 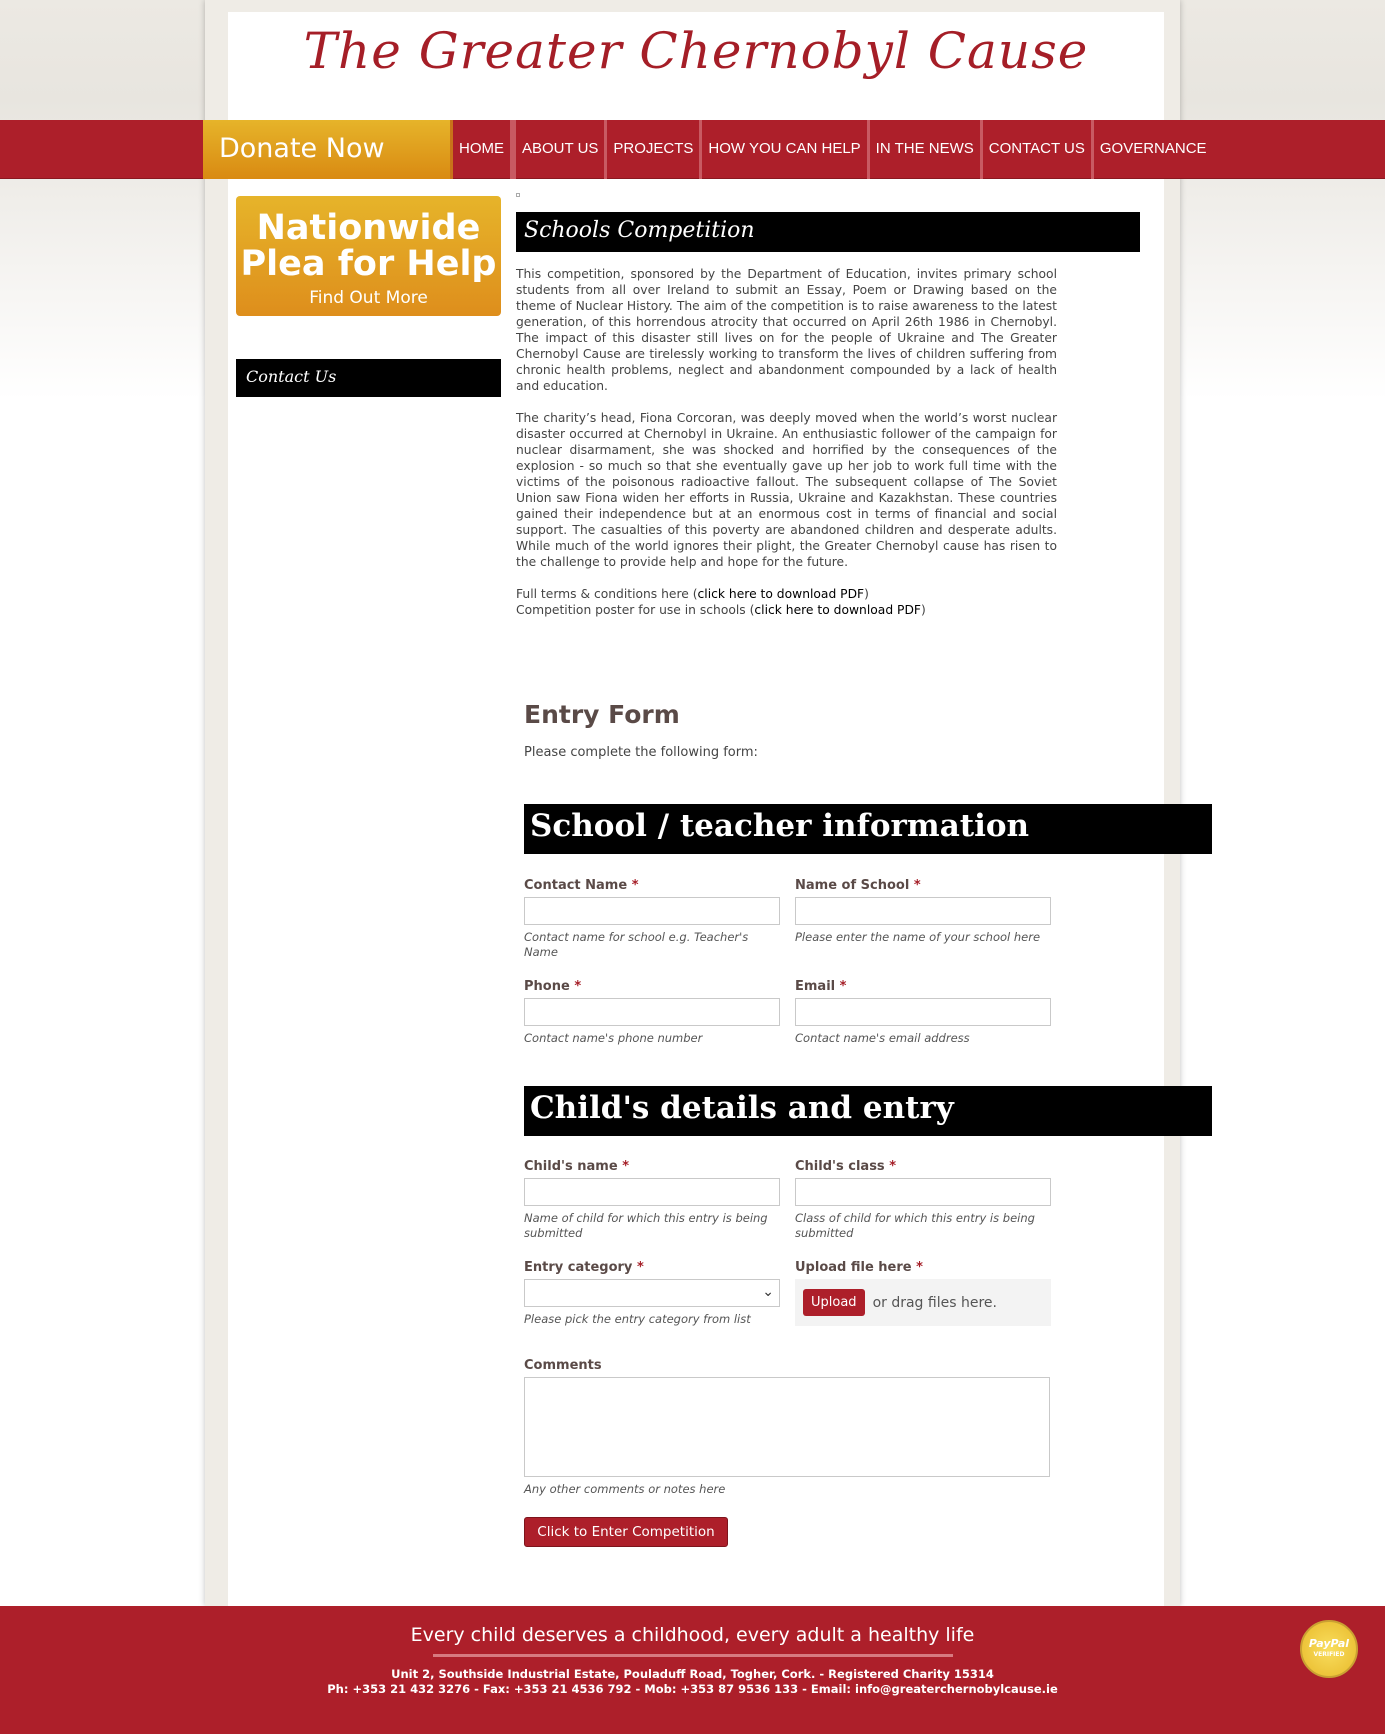 What do you see at coordinates (483, 149) in the screenshot?
I see `nav-home: HOME` at bounding box center [483, 149].